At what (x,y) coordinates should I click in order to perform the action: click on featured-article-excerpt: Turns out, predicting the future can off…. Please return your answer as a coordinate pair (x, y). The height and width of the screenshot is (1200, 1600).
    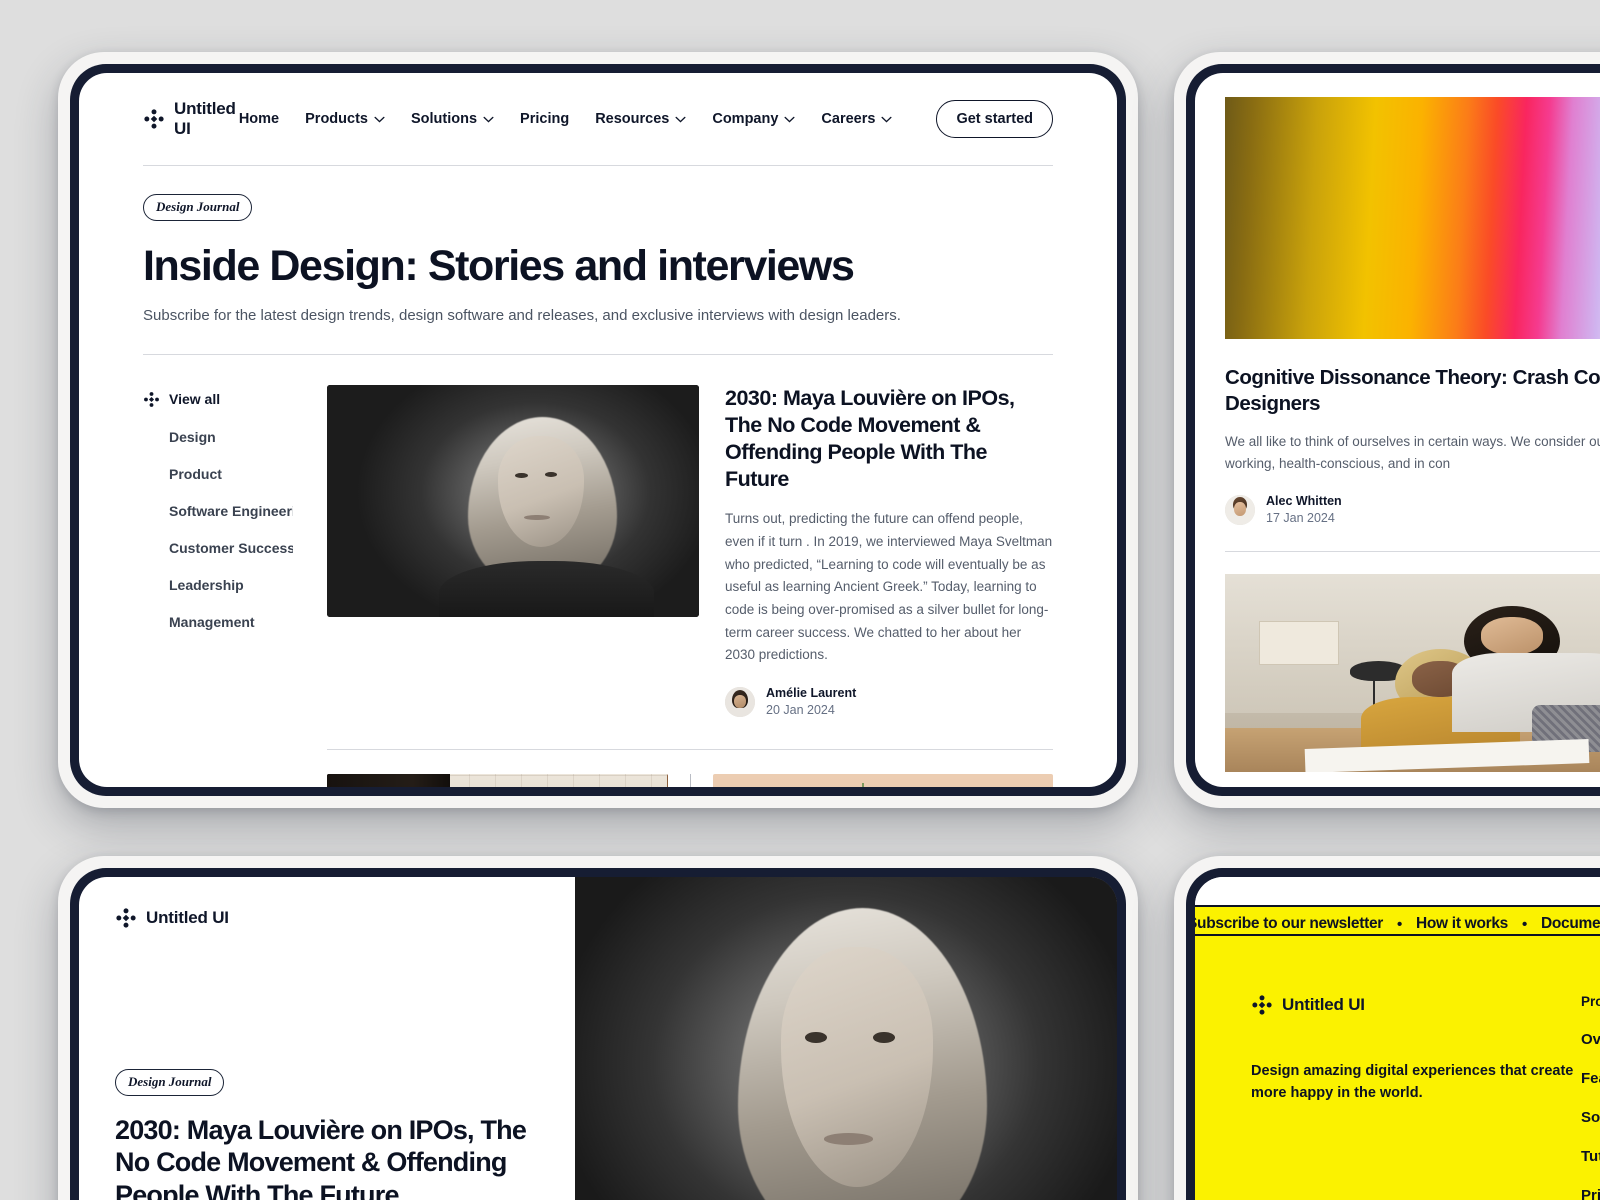
    Looking at the image, I should click on (889, 587).